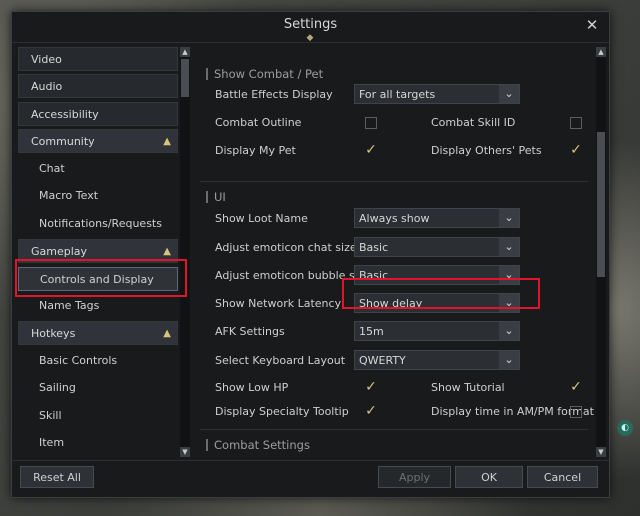 Image resolution: width=640 pixels, height=516 pixels. What do you see at coordinates (374, 247) in the screenshot?
I see `dropdown-value: Basic` at bounding box center [374, 247].